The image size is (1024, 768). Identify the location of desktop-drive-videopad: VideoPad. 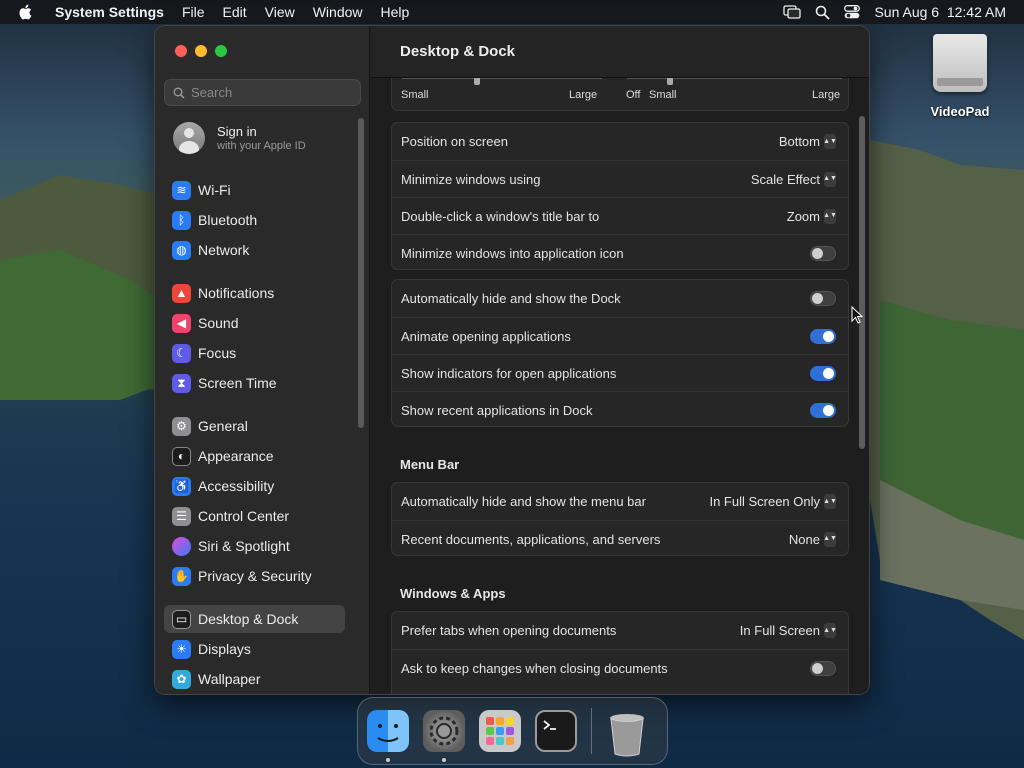
(960, 76).